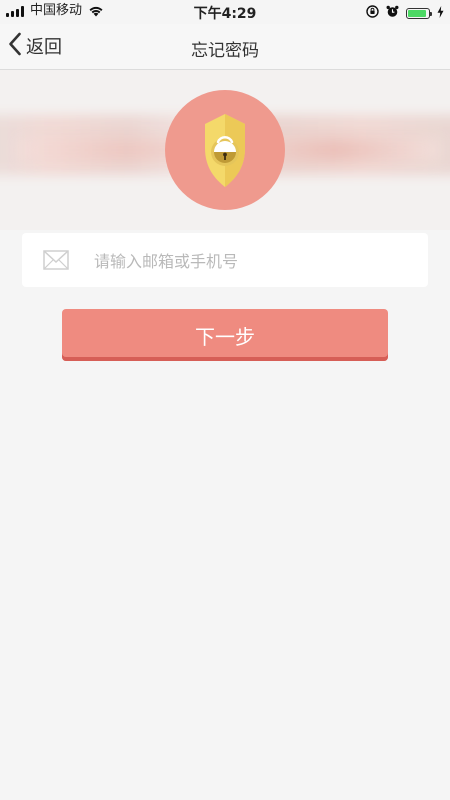 This screenshot has height=800, width=450. I want to click on charging-icon, so click(440, 13).